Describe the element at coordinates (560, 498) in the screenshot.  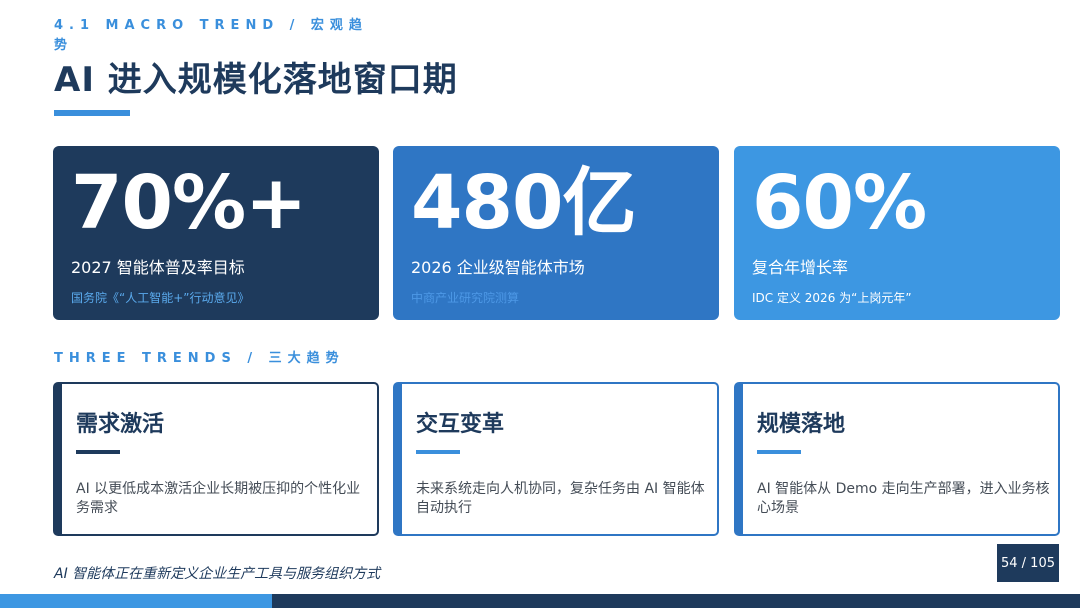
I see `trend-description: 未来系统走向人机协同，复杂任务由 AI 智能体自动执行` at that location.